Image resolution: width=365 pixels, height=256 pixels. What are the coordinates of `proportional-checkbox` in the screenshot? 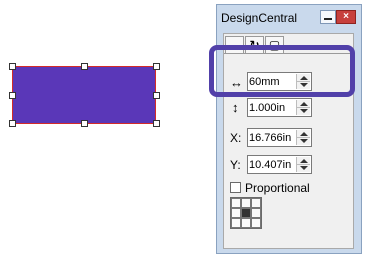 It's located at (235, 187).